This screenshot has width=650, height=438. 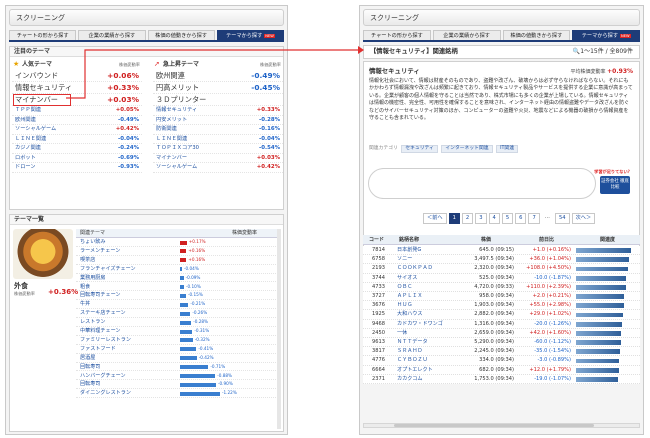 I want to click on theme-name: 情報セキュリティ, so click(x=43, y=87).